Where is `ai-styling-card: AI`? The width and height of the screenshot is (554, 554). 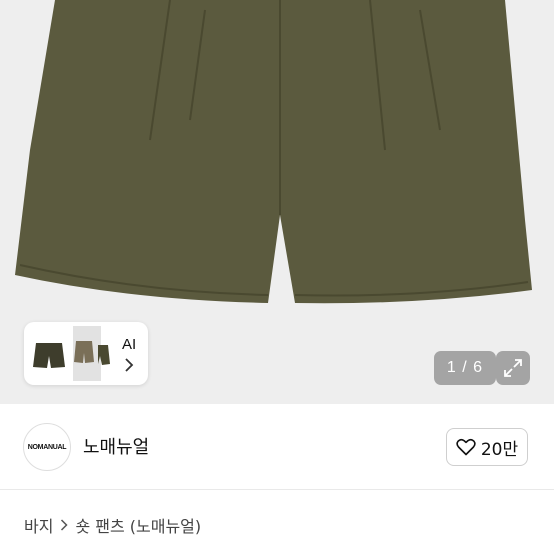 ai-styling-card: AI is located at coordinates (86, 353).